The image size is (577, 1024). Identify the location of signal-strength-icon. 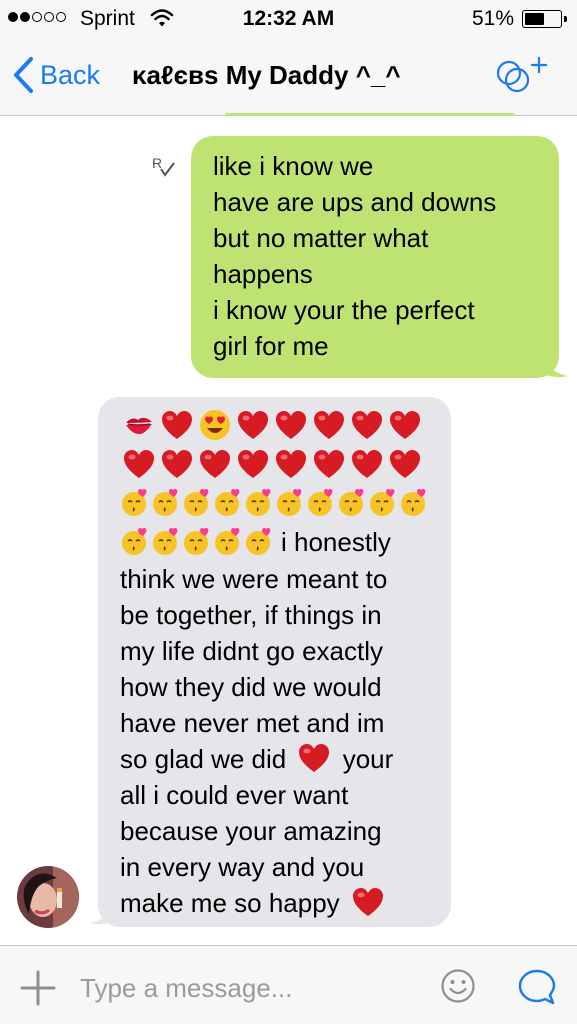
(37, 17).